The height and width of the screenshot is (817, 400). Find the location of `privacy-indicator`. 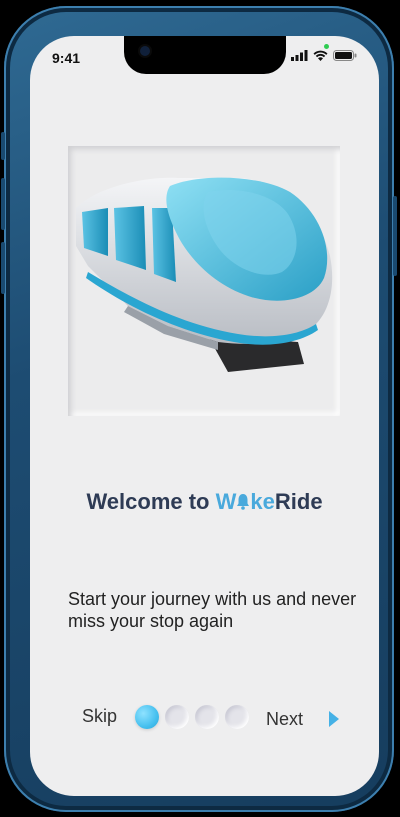

privacy-indicator is located at coordinates (326, 46).